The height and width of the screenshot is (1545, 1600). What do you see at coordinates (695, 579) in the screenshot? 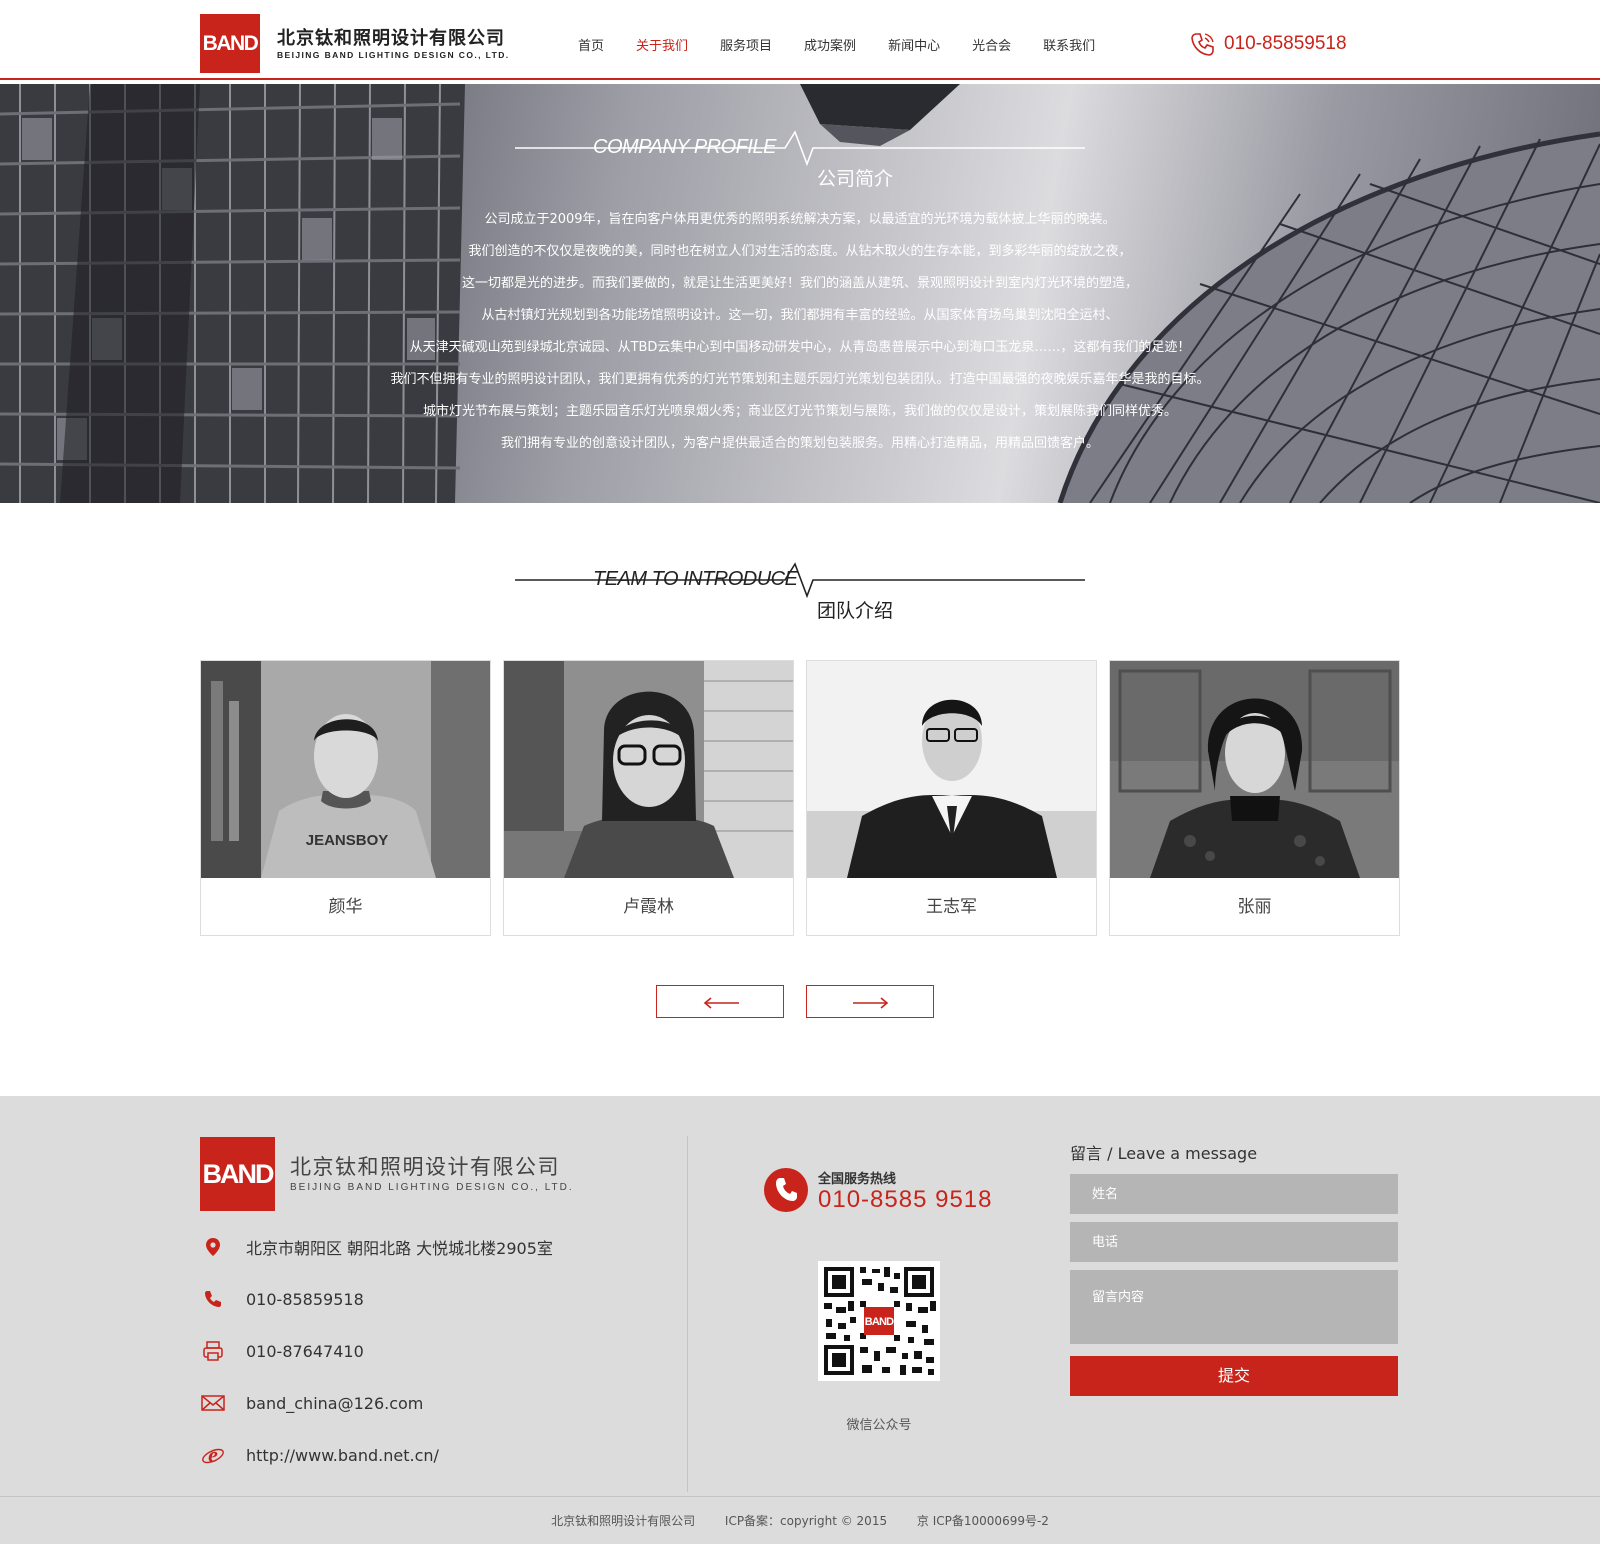
I see `team-title-en: TEAM TO INTRODUCE` at bounding box center [695, 579].